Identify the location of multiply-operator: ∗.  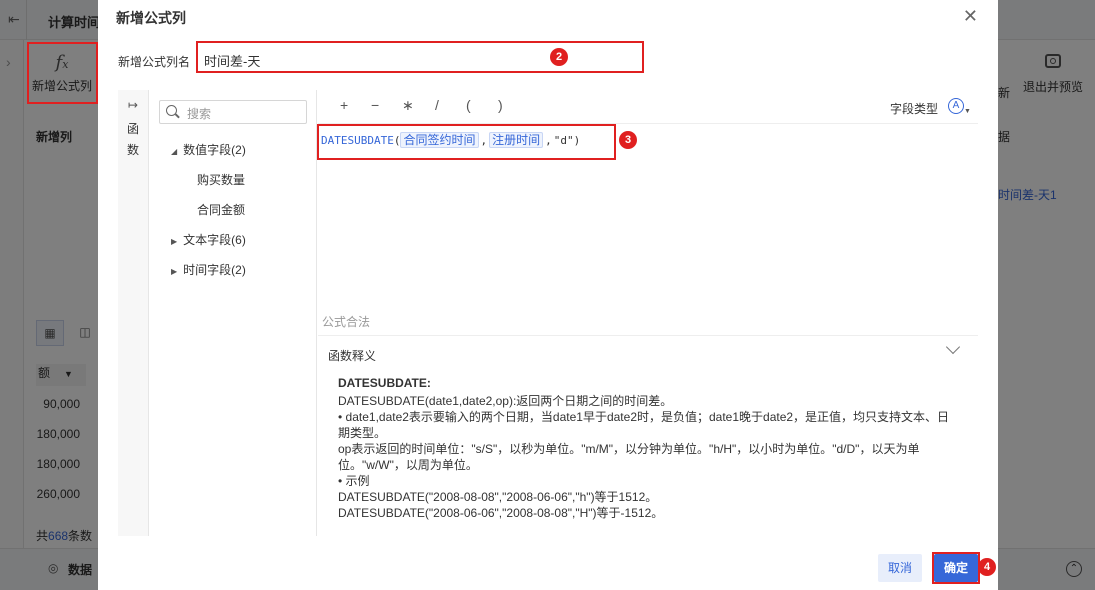
(408, 105).